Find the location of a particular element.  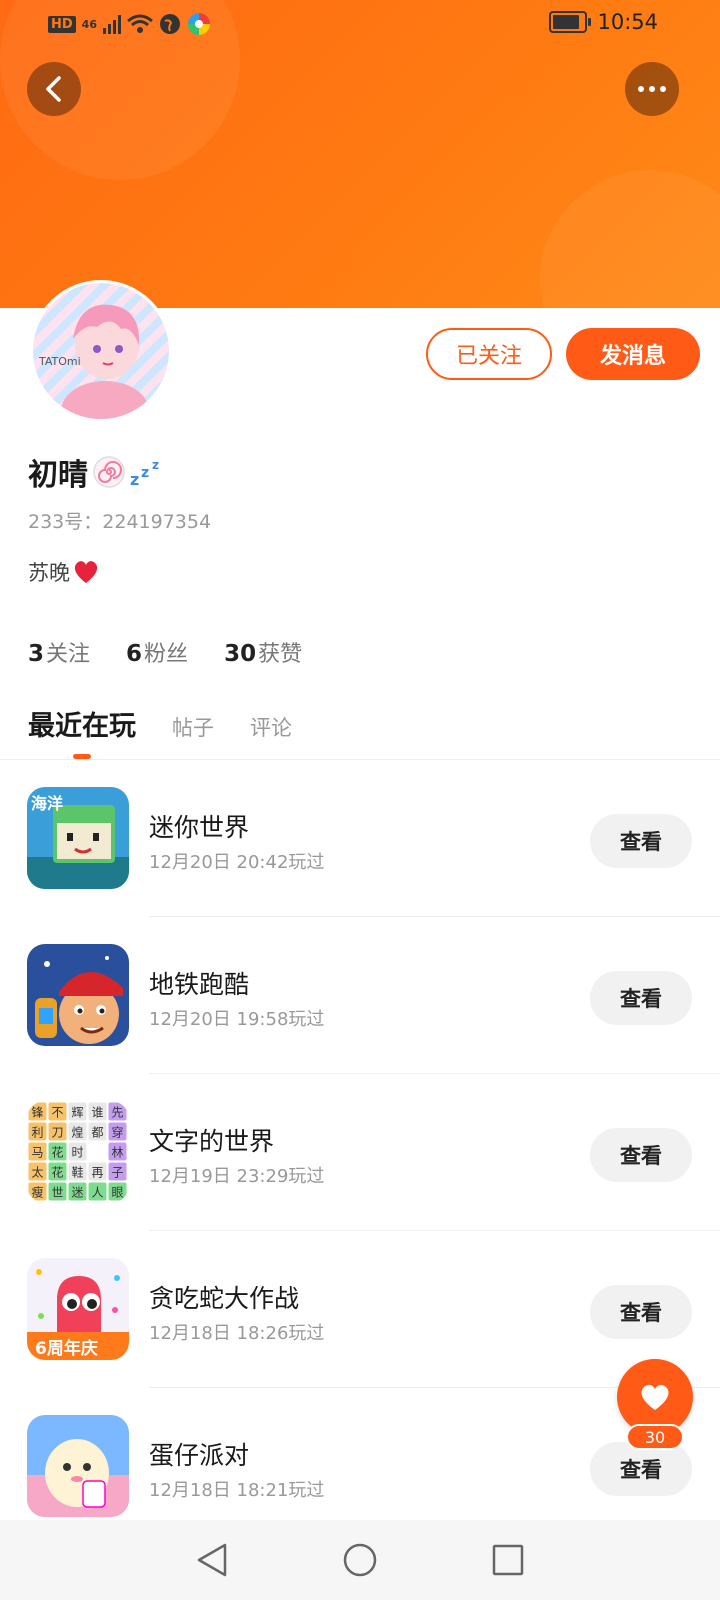

user-id: 233号：224197354 is located at coordinates (120, 522).